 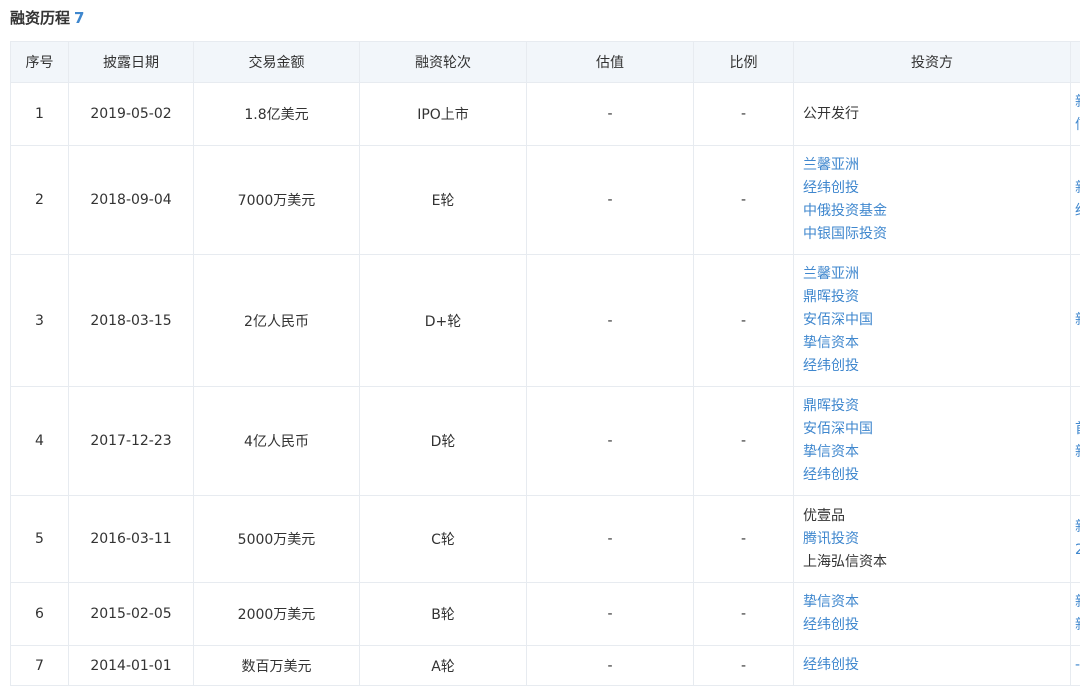 What do you see at coordinates (443, 62) in the screenshot?
I see `column-header-round: 融资轮次` at bounding box center [443, 62].